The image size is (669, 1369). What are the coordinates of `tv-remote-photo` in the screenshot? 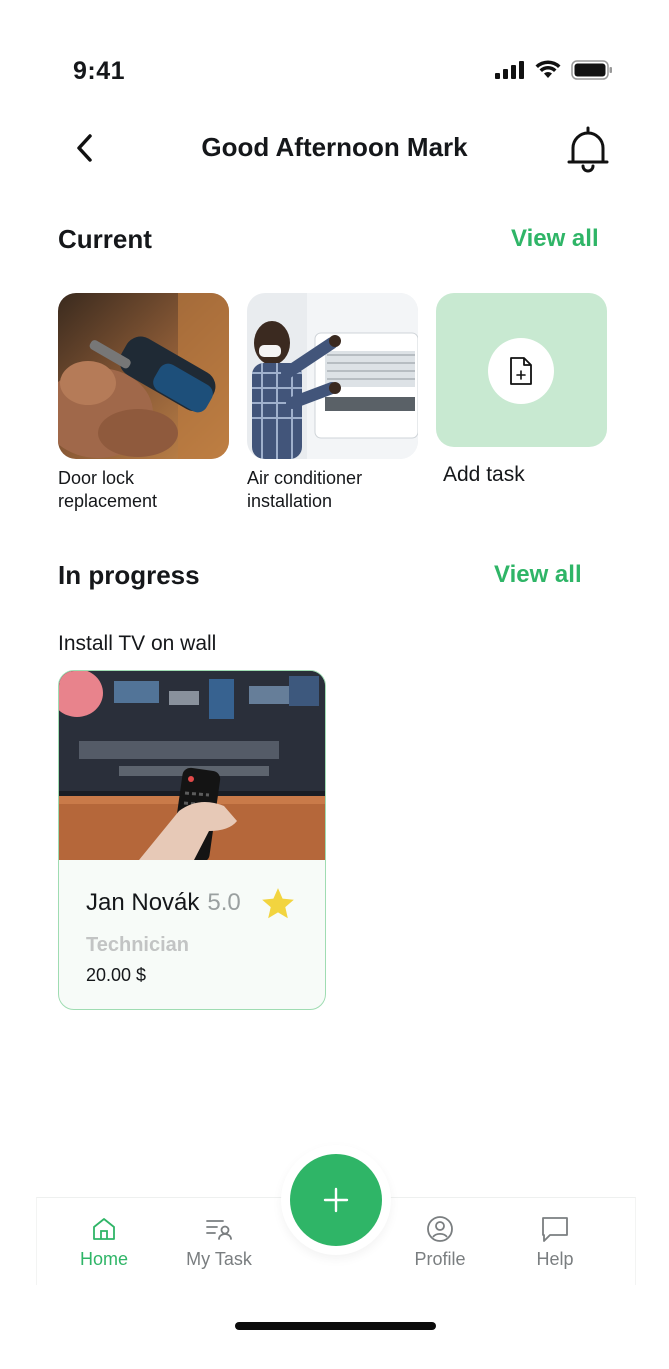 It's located at (192, 765).